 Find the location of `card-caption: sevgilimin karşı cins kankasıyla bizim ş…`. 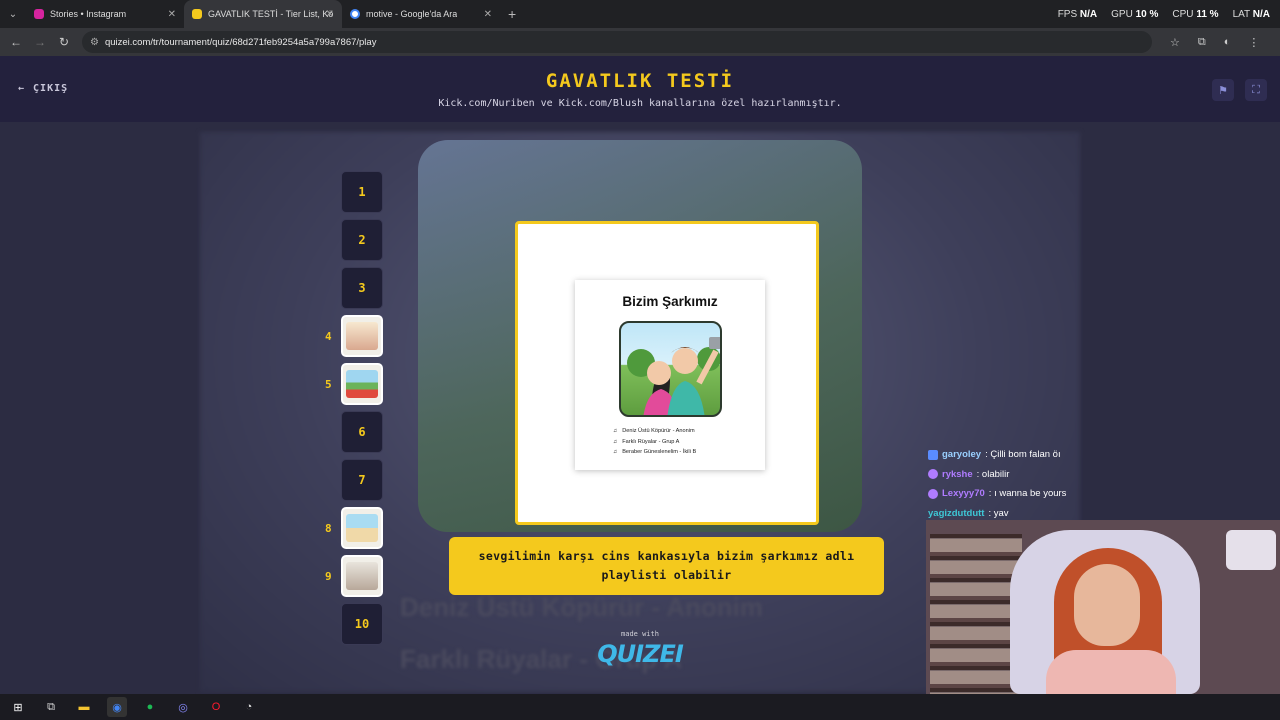

card-caption: sevgilimin karşı cins kankasıyla bizim ş… is located at coordinates (666, 566).